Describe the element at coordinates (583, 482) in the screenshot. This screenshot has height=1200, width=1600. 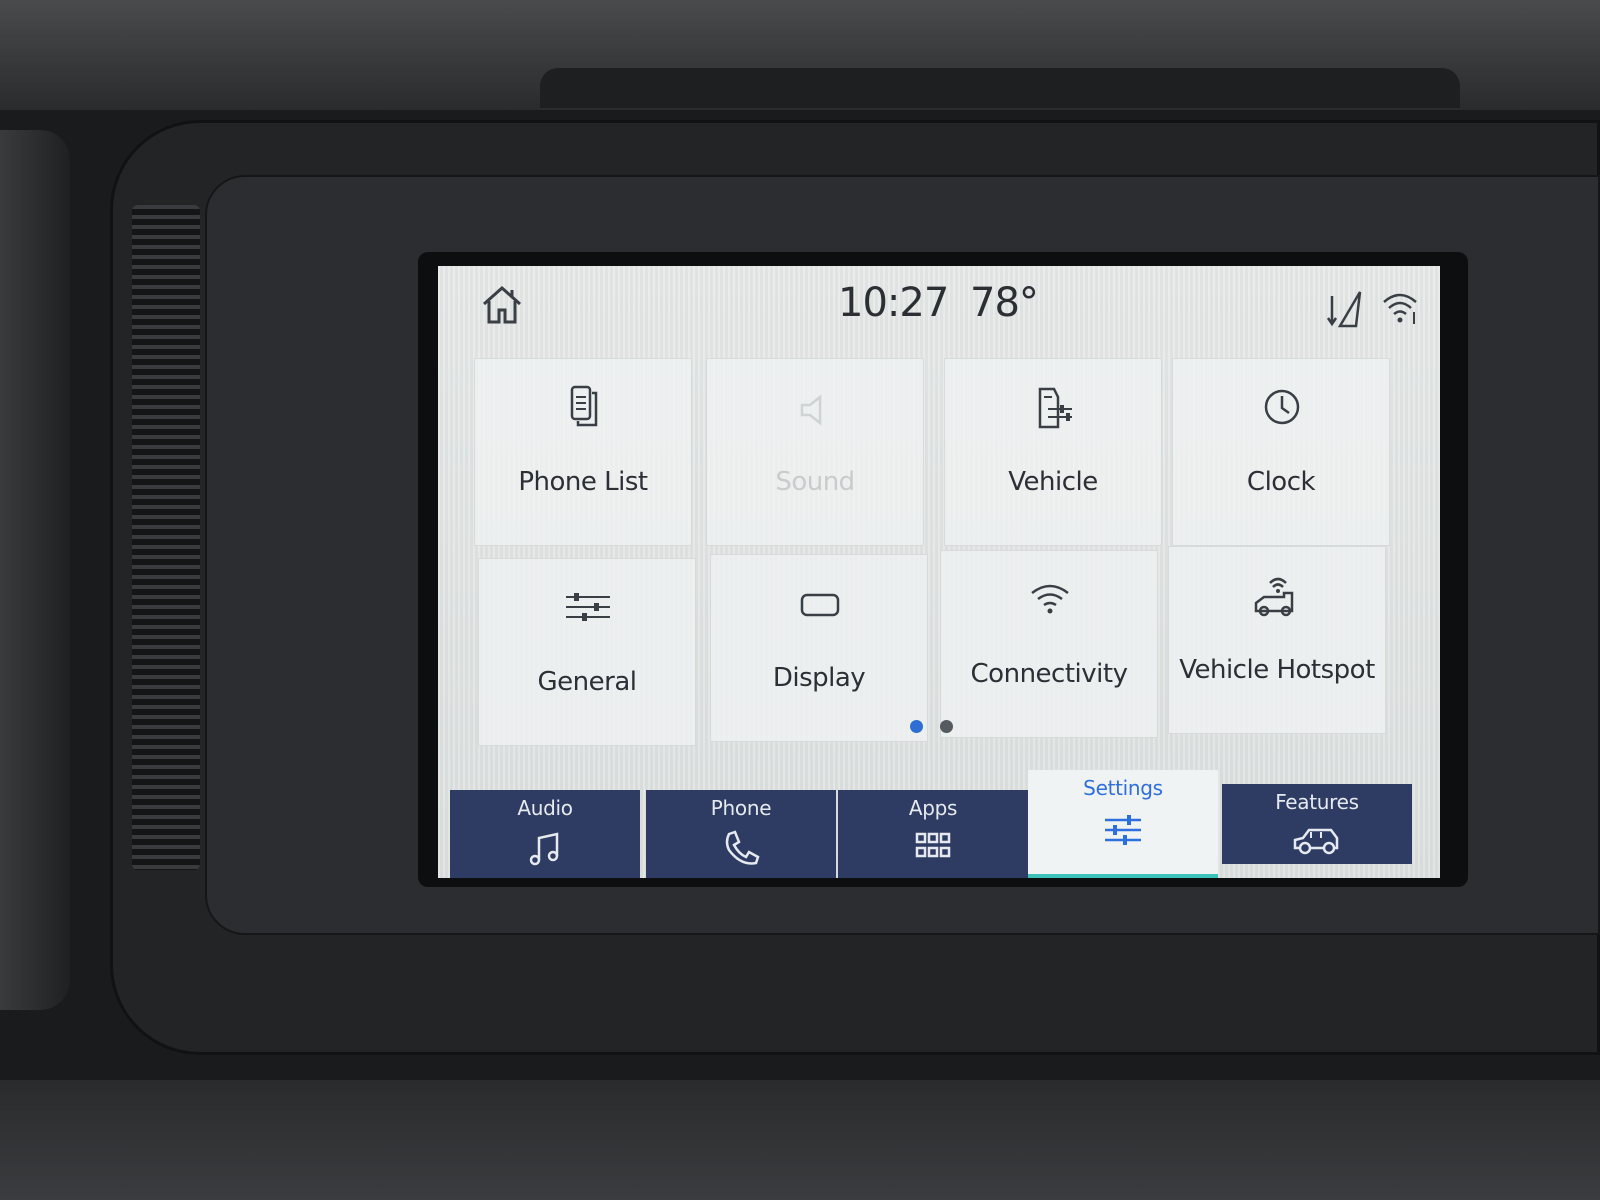
I see `tile-label: Phone List` at that location.